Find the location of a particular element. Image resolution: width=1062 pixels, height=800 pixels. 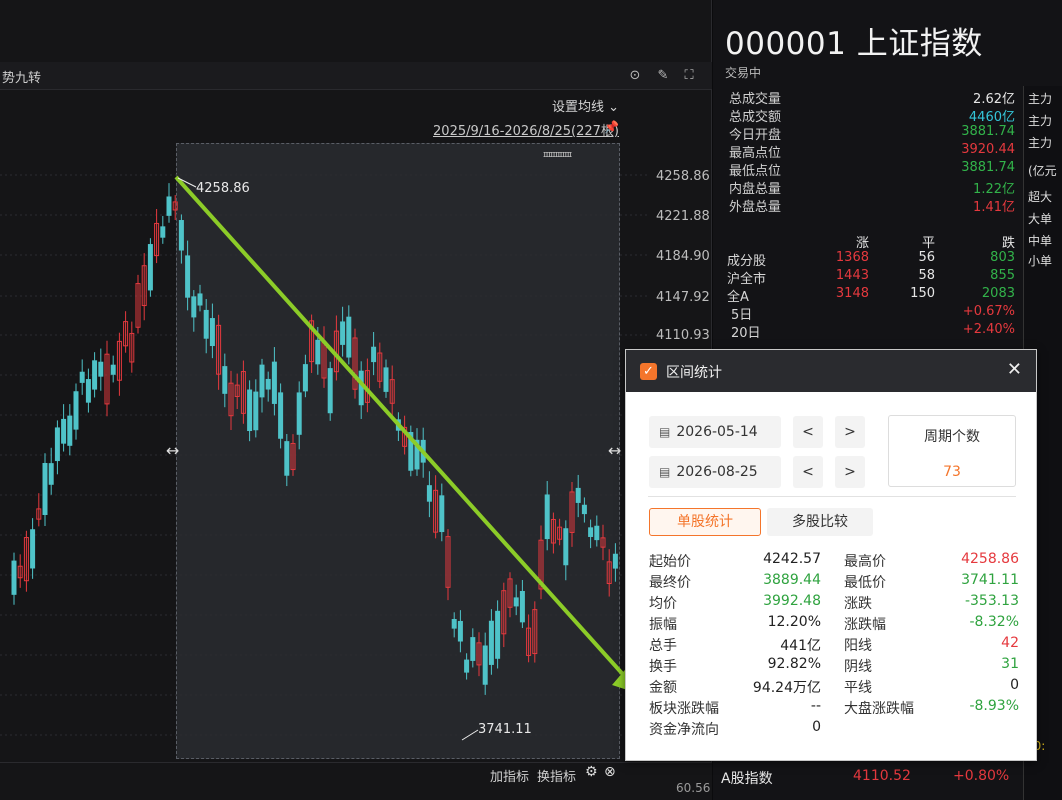

close-circle-icon: ⊗ is located at coordinates (610, 772).